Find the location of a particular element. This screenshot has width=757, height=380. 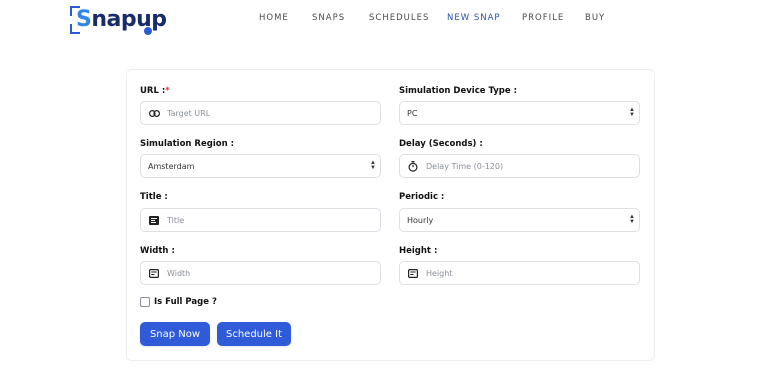

width-field is located at coordinates (260, 273).